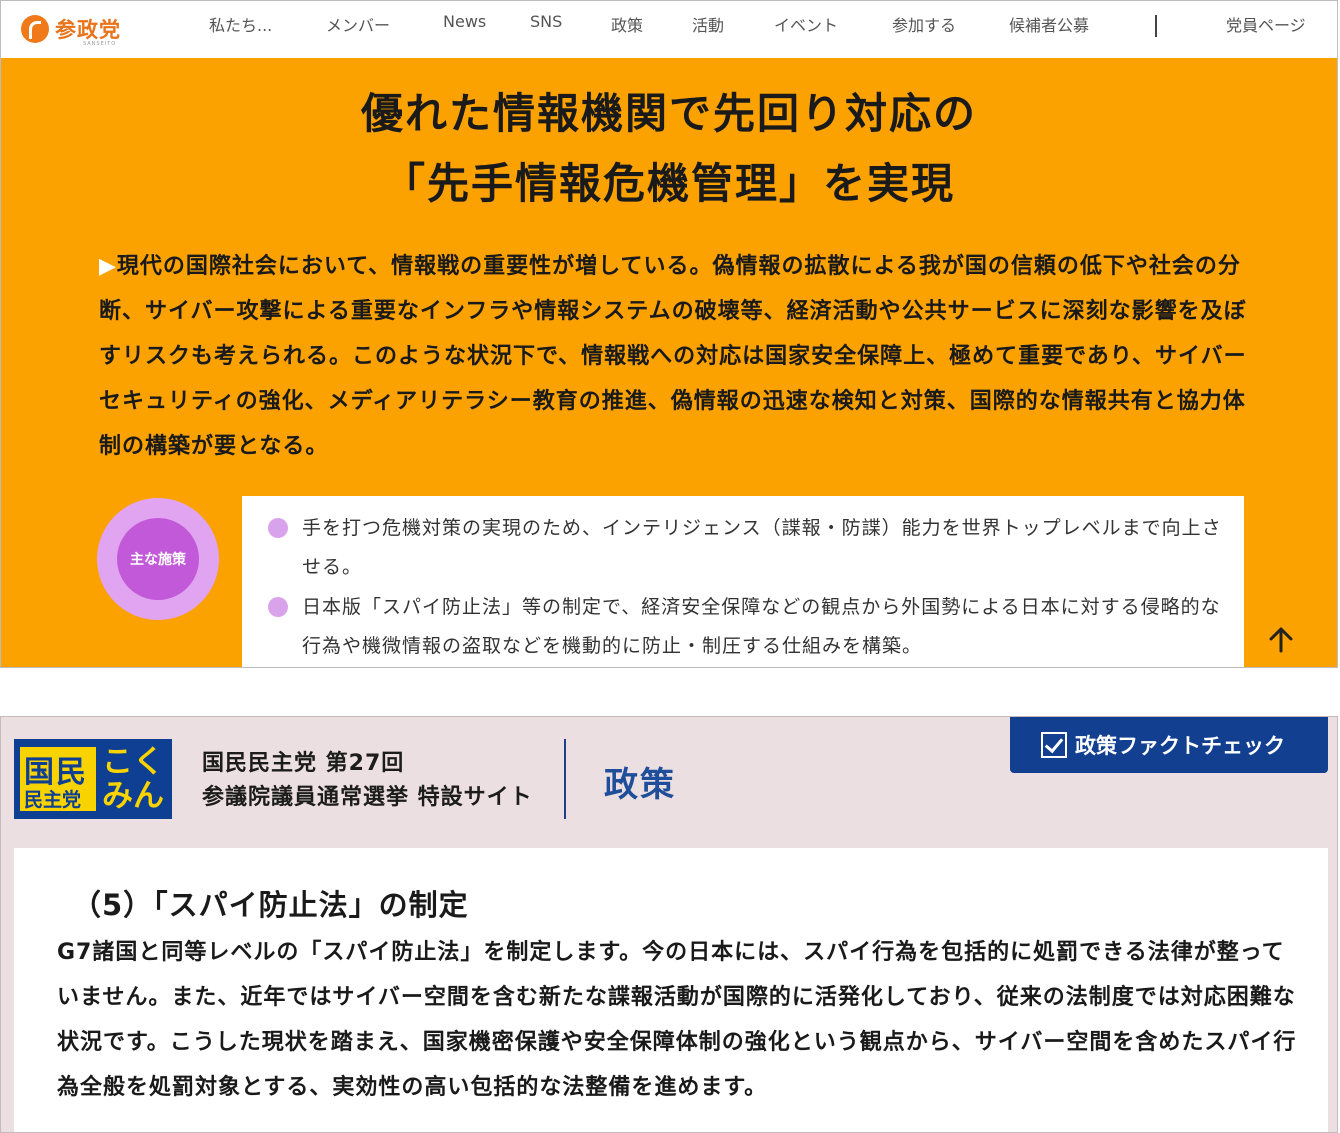 The width and height of the screenshot is (1340, 1133). What do you see at coordinates (270, 905) in the screenshot?
I see `policy-heading: （5）「スパイ防止法」の制定` at bounding box center [270, 905].